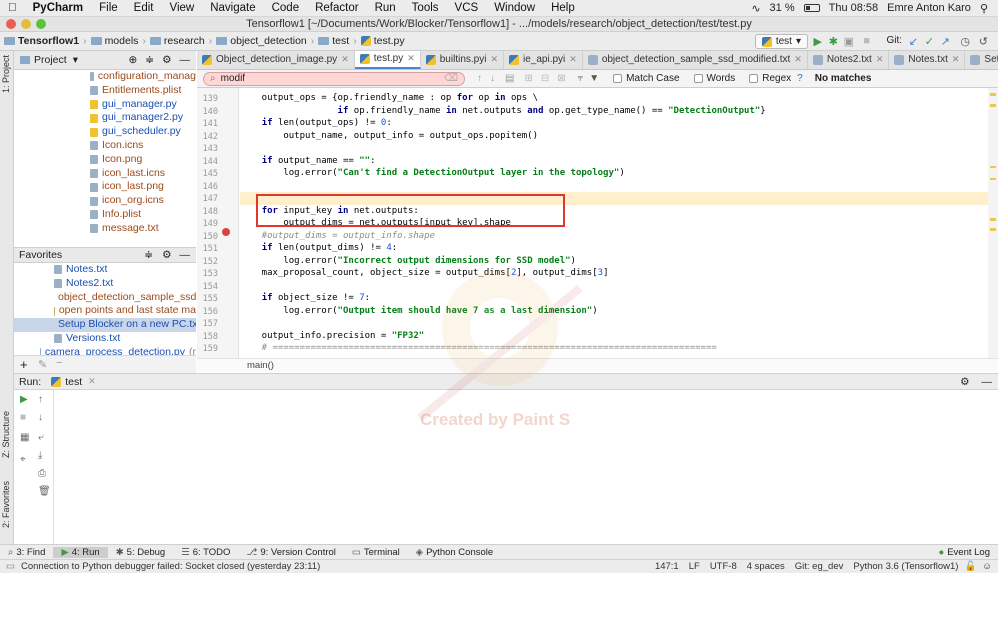 The height and width of the screenshot is (624, 998). I want to click on breadcrumb-research: research, so click(177, 41).